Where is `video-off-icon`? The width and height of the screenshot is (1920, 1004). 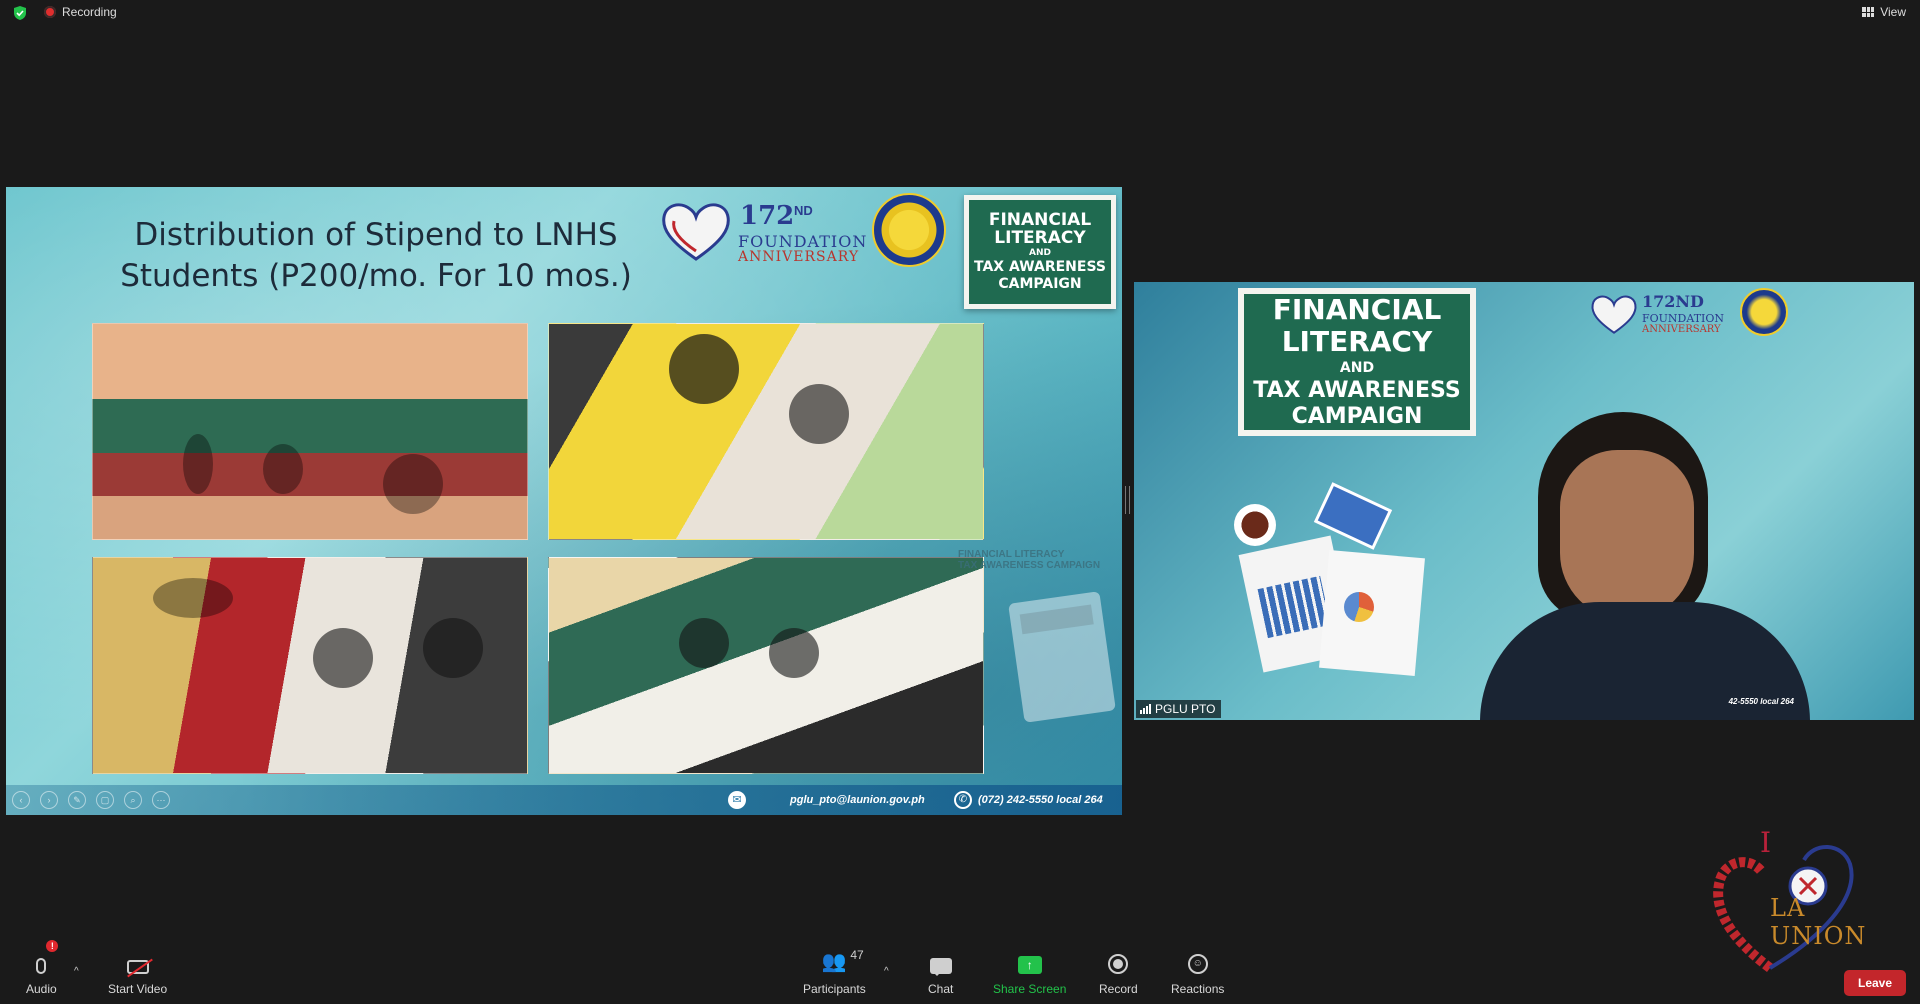 video-off-icon is located at coordinates (139, 968).